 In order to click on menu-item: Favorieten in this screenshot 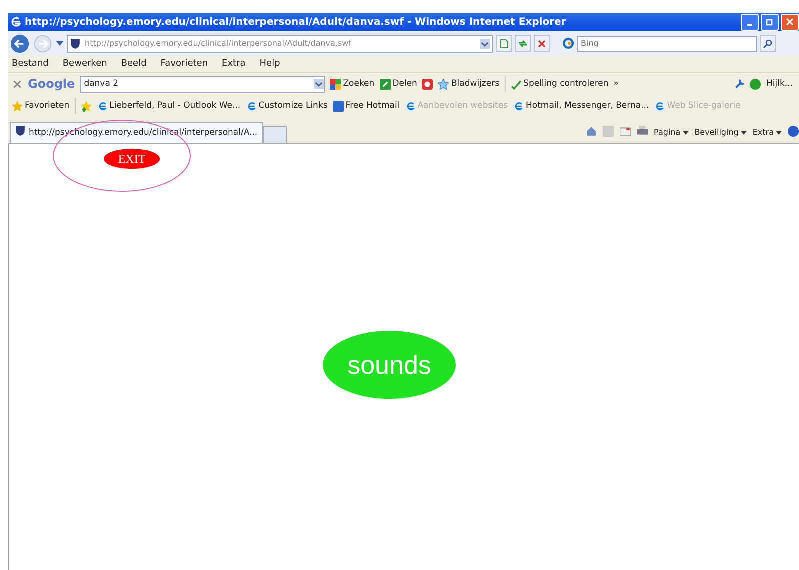, I will do `click(184, 64)`.